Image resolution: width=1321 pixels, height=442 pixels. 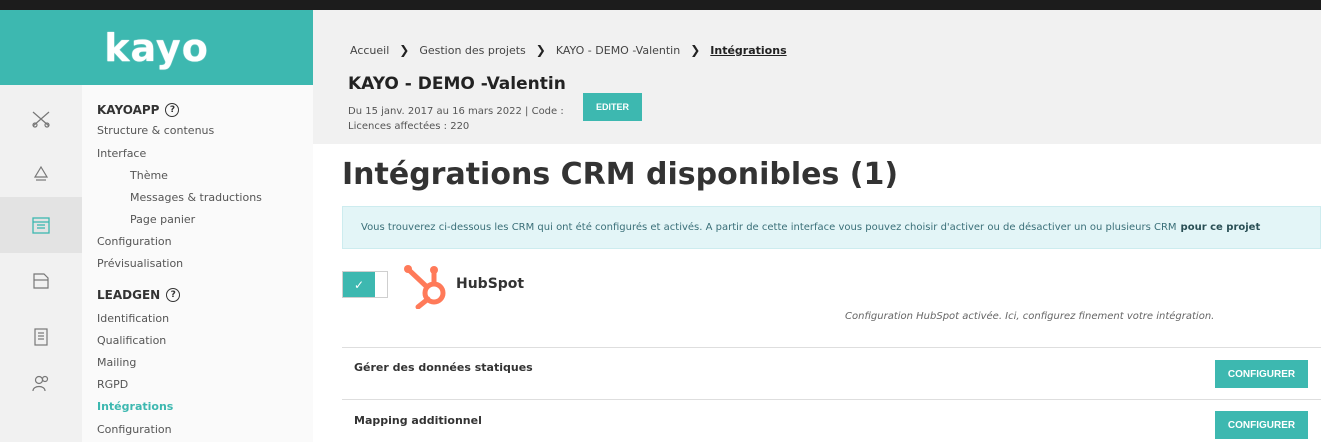 I want to click on breadcrumb-projects: Gestion des projets, so click(x=472, y=50).